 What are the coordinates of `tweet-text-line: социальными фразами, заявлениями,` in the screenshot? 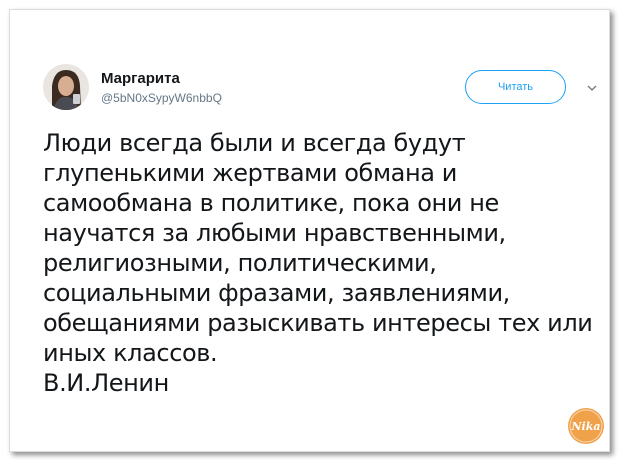 It's located at (276, 293).